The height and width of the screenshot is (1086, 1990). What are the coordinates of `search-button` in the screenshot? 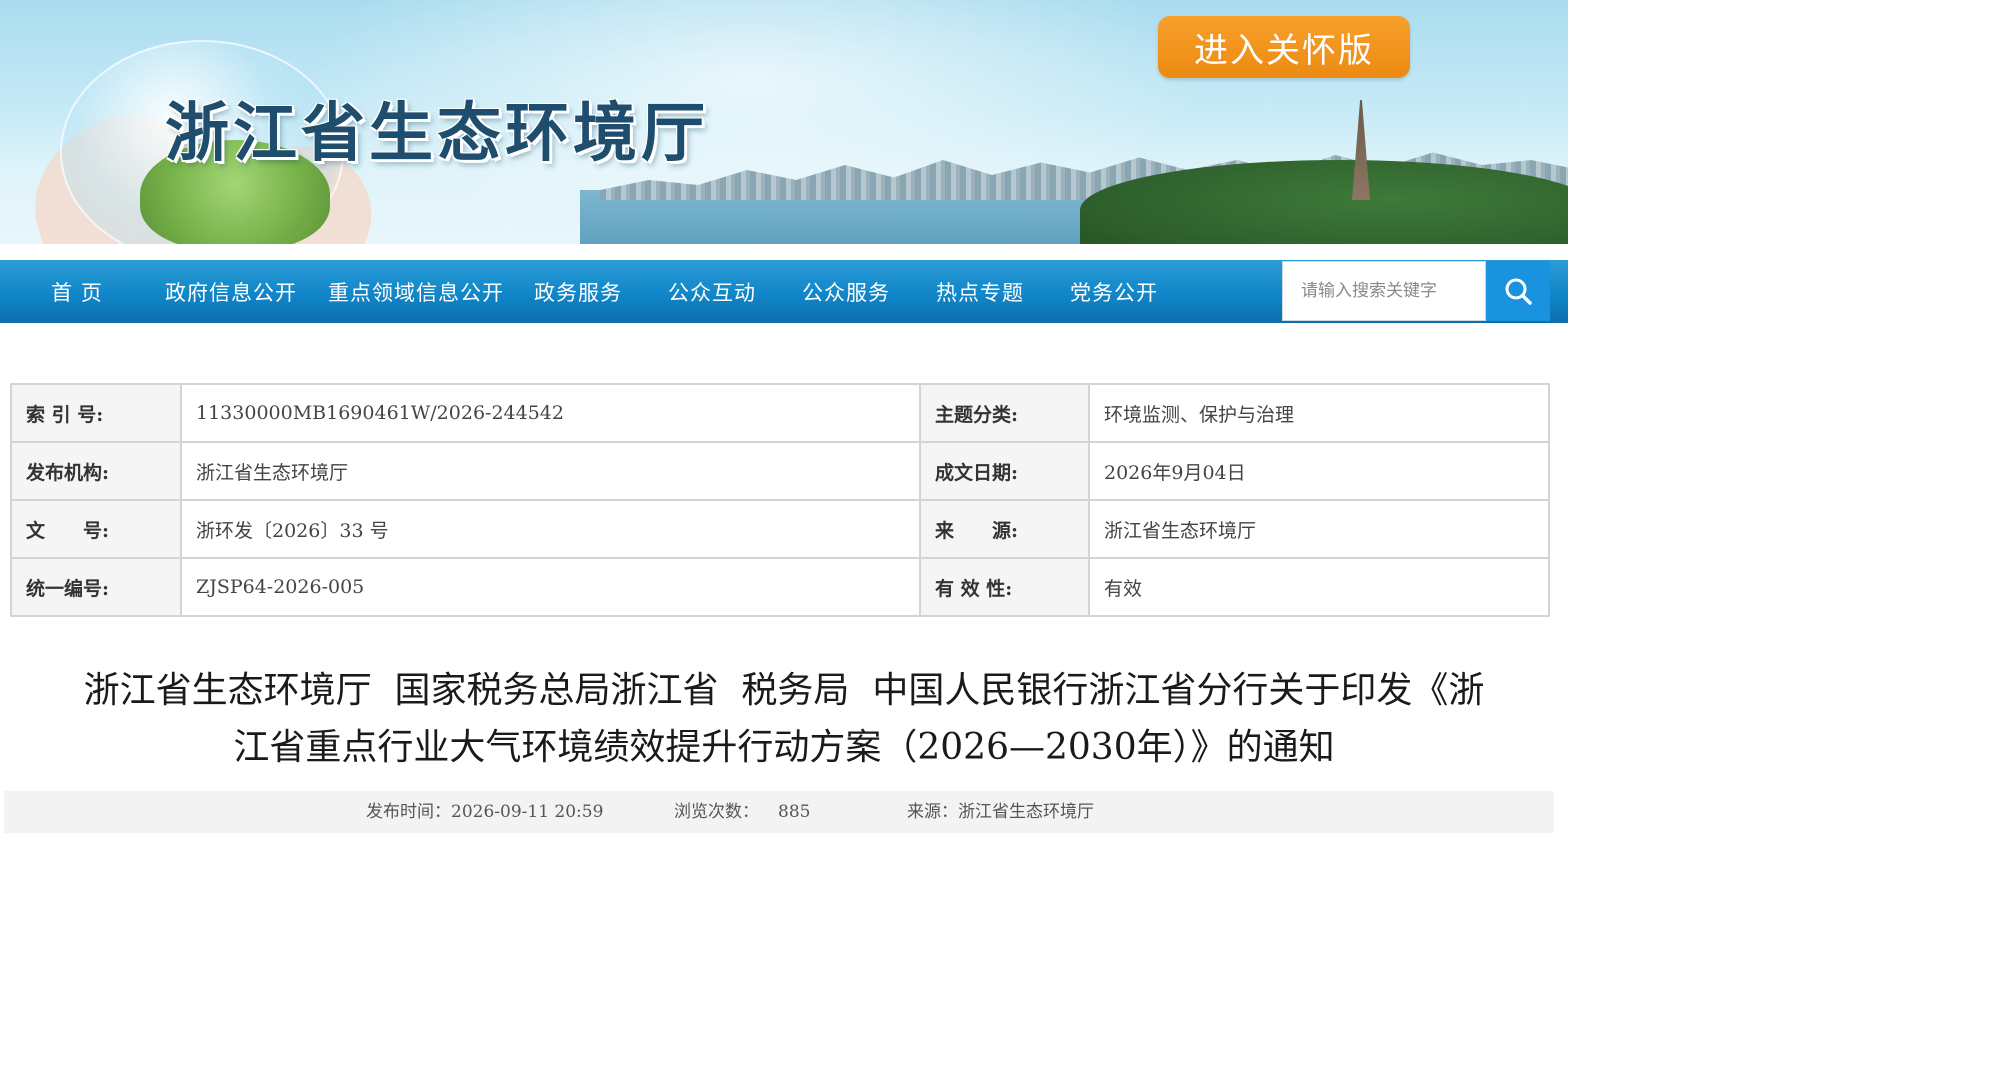 It's located at (1518, 291).